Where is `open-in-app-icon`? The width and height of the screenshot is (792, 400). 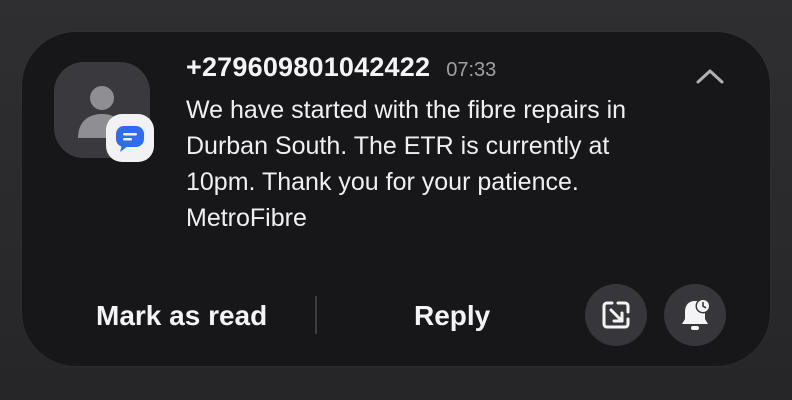 open-in-app-icon is located at coordinates (616, 315).